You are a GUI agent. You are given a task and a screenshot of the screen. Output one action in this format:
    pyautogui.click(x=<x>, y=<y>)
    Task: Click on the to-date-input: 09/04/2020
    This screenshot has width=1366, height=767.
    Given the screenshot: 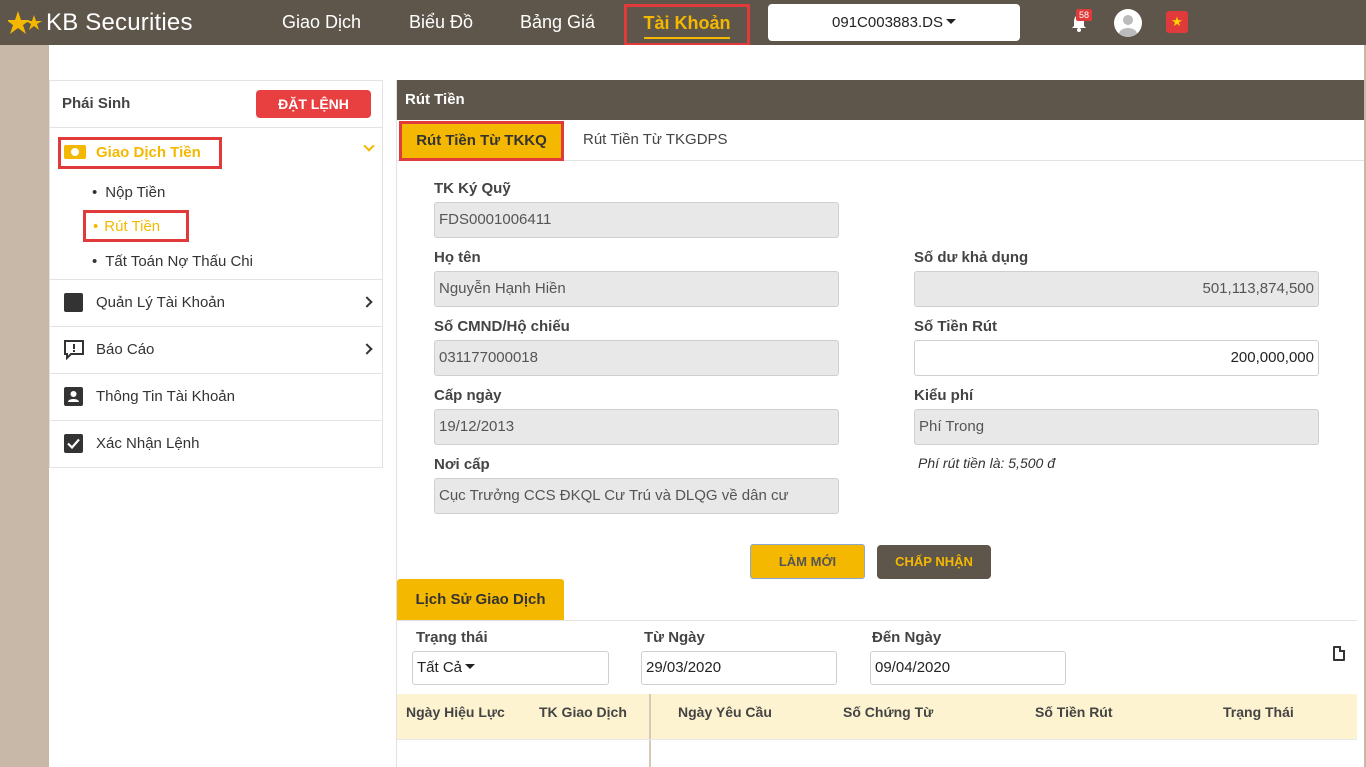 What is the action you would take?
    pyautogui.click(x=968, y=668)
    